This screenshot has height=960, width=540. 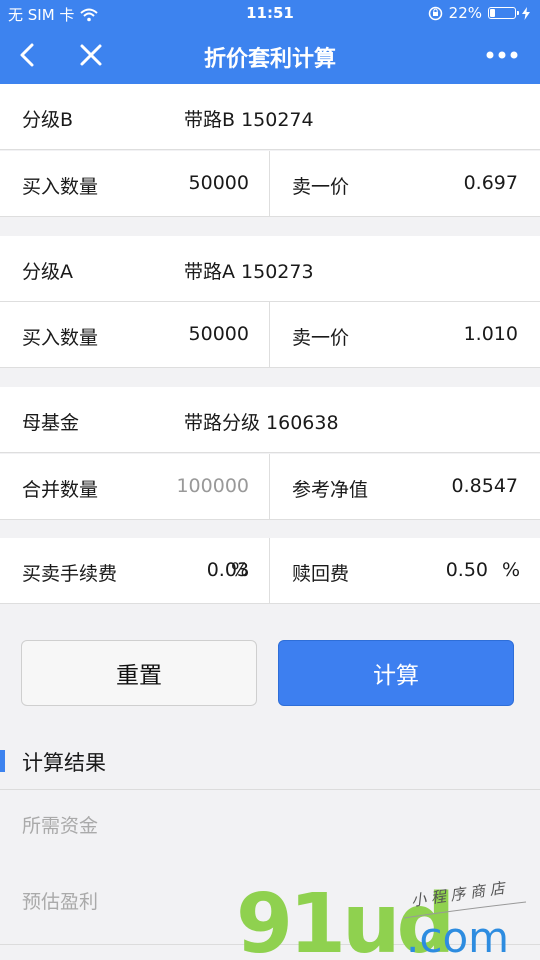 What do you see at coordinates (70, 574) in the screenshot?
I see `trade-fee-label: 买卖手续费` at bounding box center [70, 574].